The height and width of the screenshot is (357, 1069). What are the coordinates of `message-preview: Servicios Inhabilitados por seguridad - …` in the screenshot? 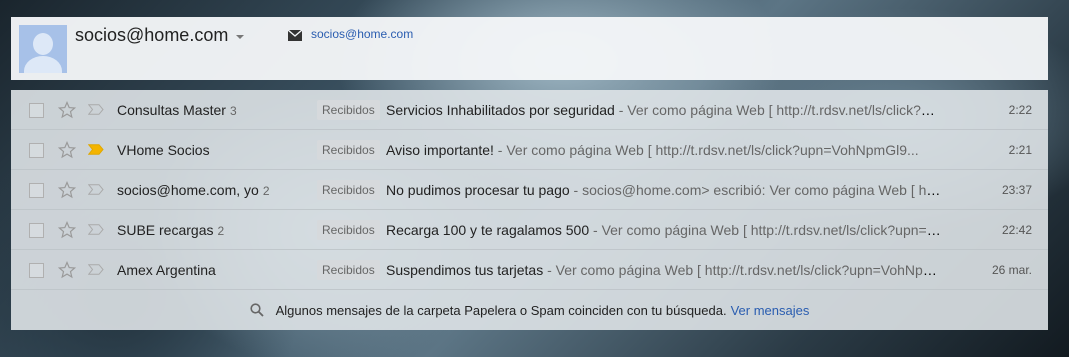 It's located at (663, 110).